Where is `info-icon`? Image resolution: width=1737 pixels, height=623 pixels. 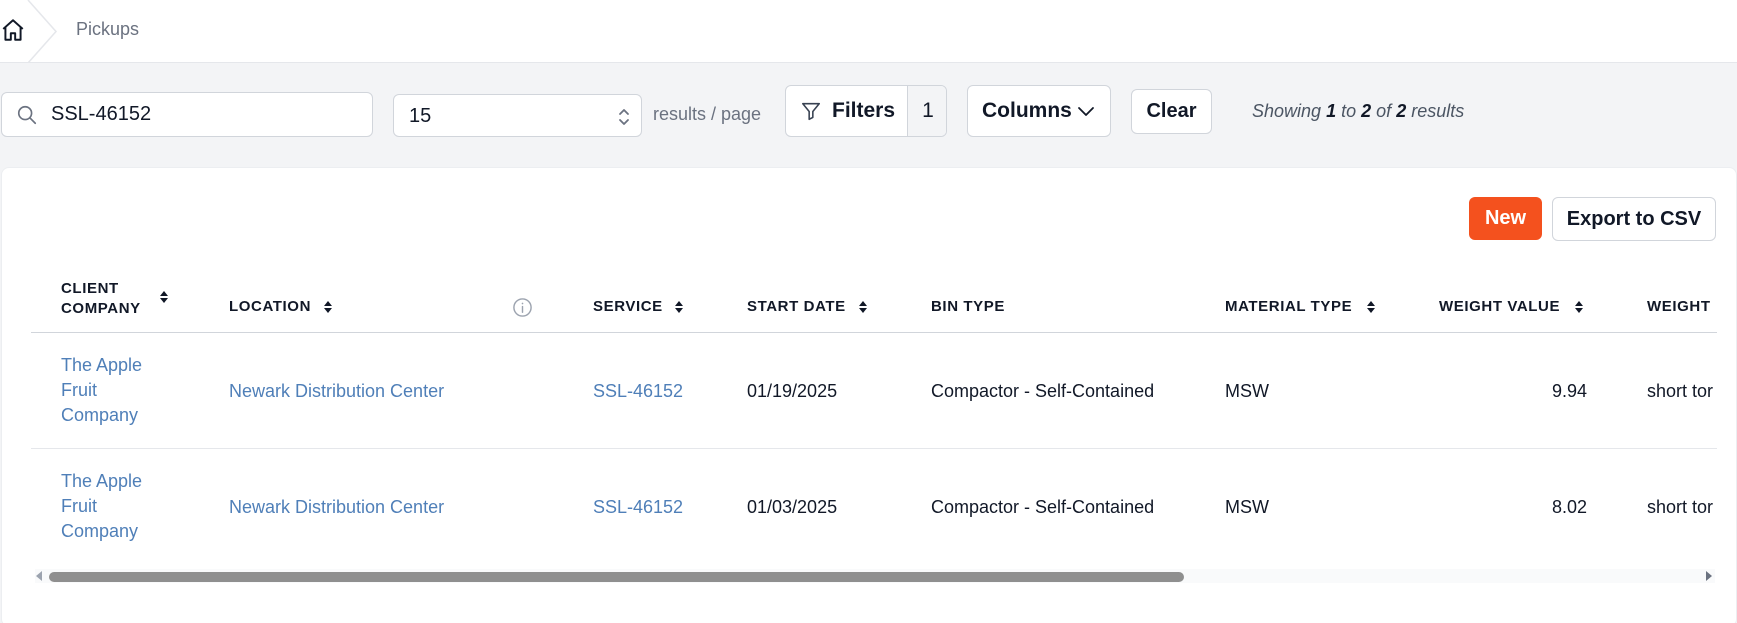 info-icon is located at coordinates (522, 307).